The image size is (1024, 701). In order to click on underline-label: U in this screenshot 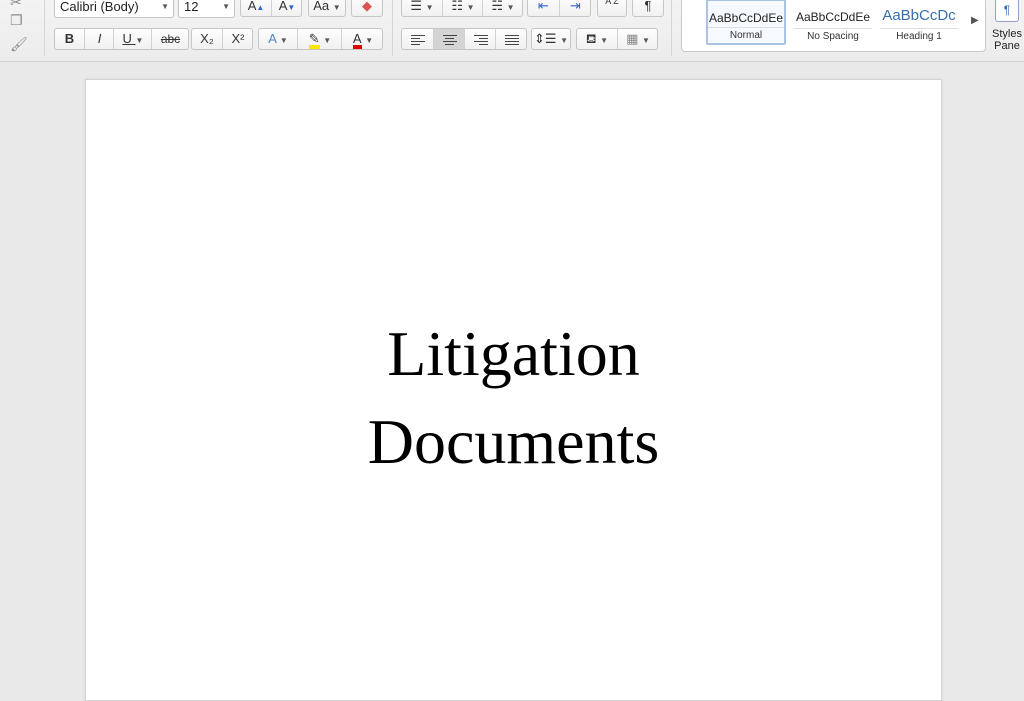, I will do `click(127, 38)`.